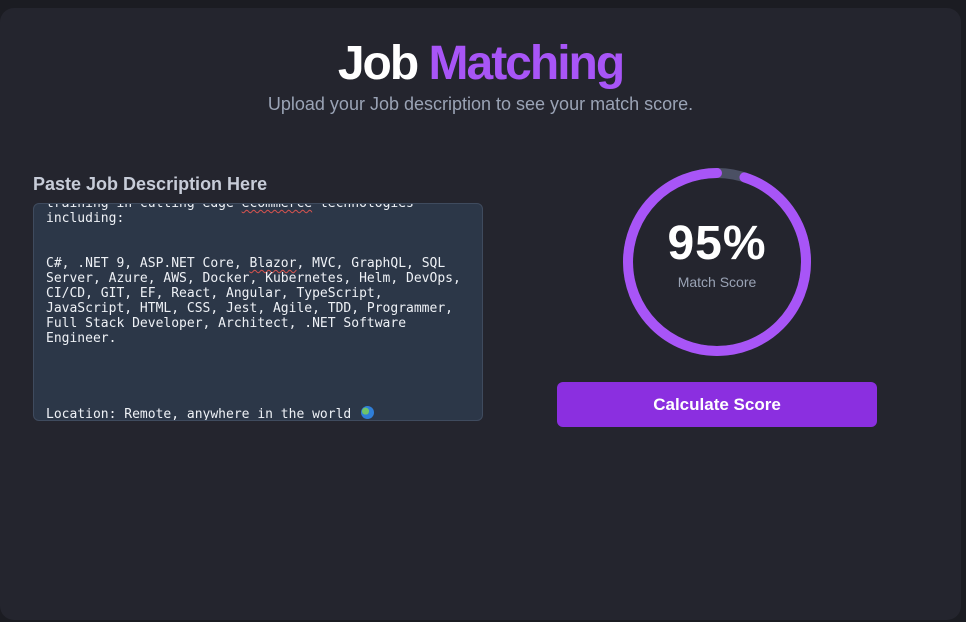 The height and width of the screenshot is (622, 966). I want to click on jd-line-1-end: technologies, so click(363, 207).